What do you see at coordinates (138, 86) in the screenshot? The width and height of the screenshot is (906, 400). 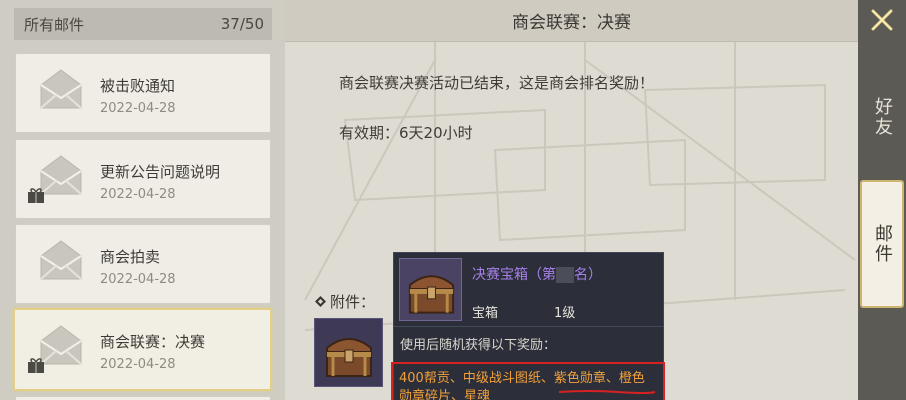 I see `mail-title: 被击败通知` at bounding box center [138, 86].